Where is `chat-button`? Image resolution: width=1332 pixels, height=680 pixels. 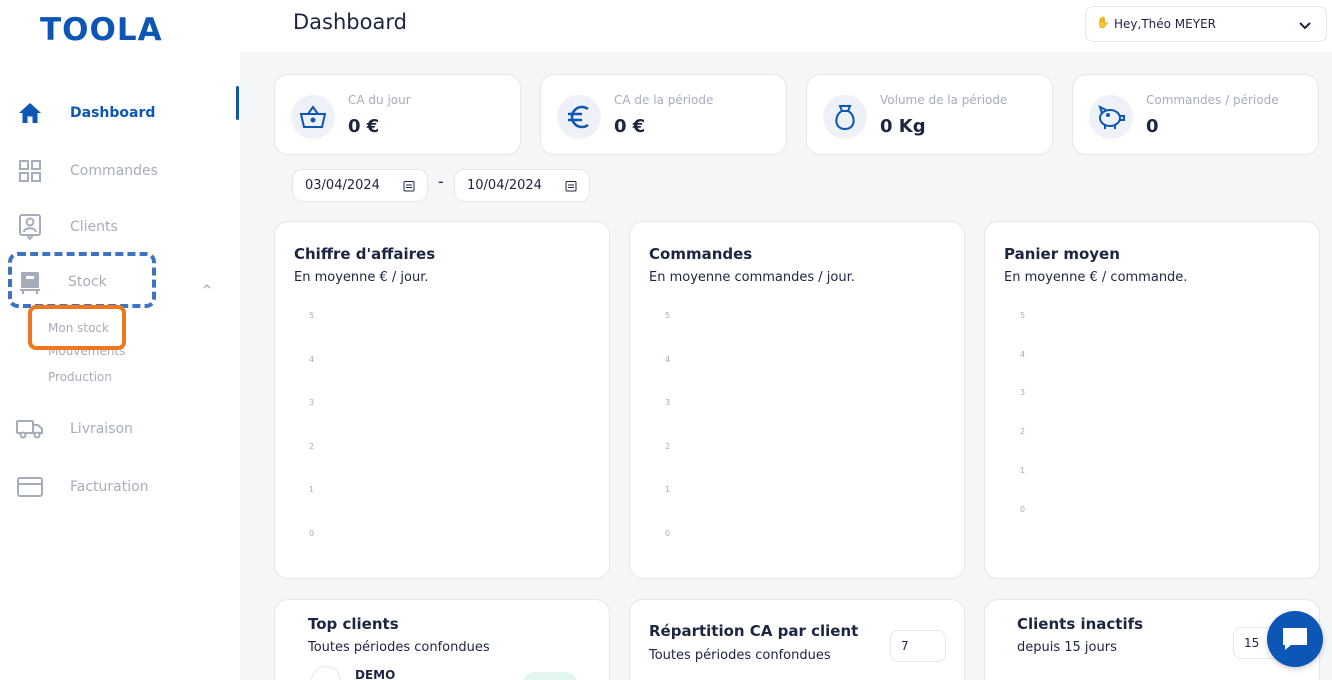 chat-button is located at coordinates (1295, 639).